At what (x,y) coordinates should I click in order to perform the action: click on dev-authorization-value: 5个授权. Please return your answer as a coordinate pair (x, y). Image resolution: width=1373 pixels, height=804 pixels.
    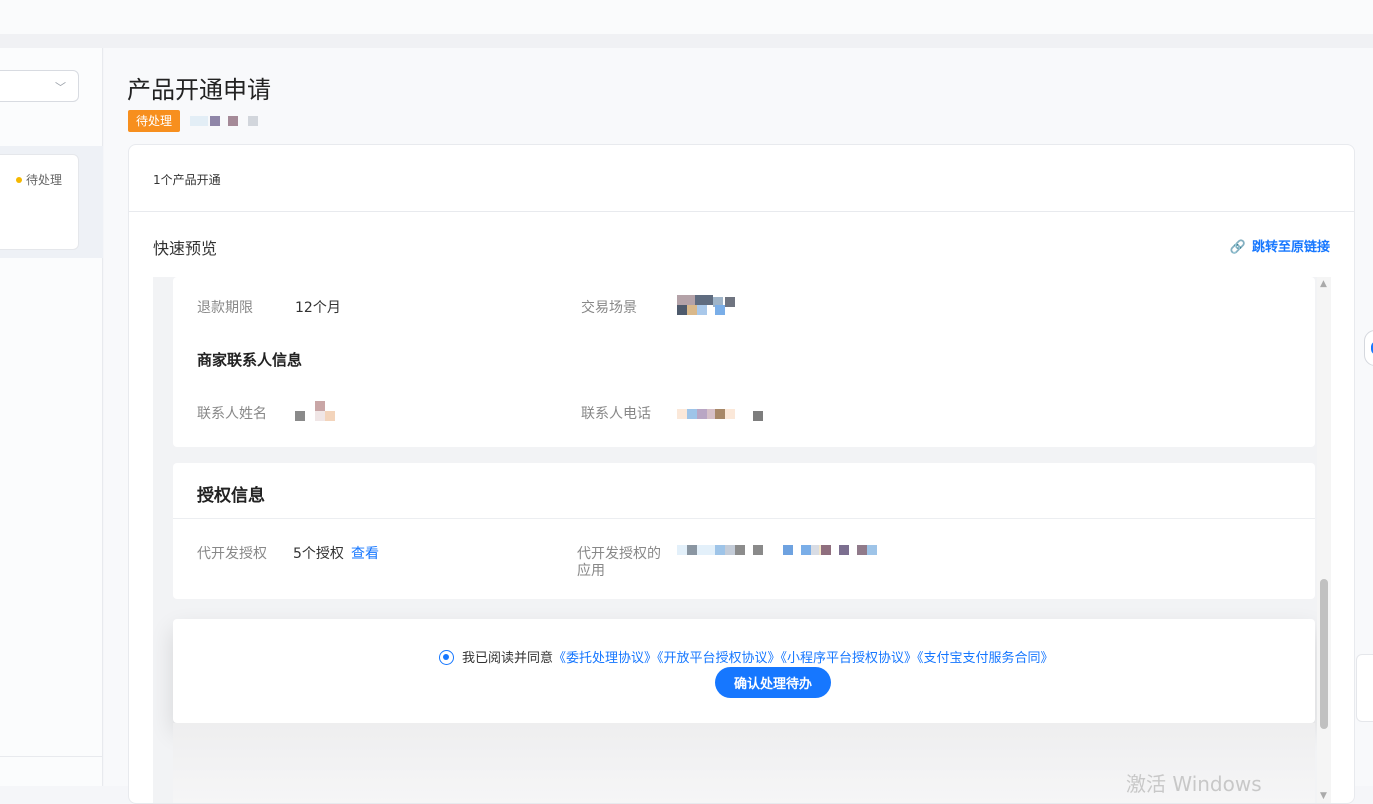
    Looking at the image, I should click on (318, 554).